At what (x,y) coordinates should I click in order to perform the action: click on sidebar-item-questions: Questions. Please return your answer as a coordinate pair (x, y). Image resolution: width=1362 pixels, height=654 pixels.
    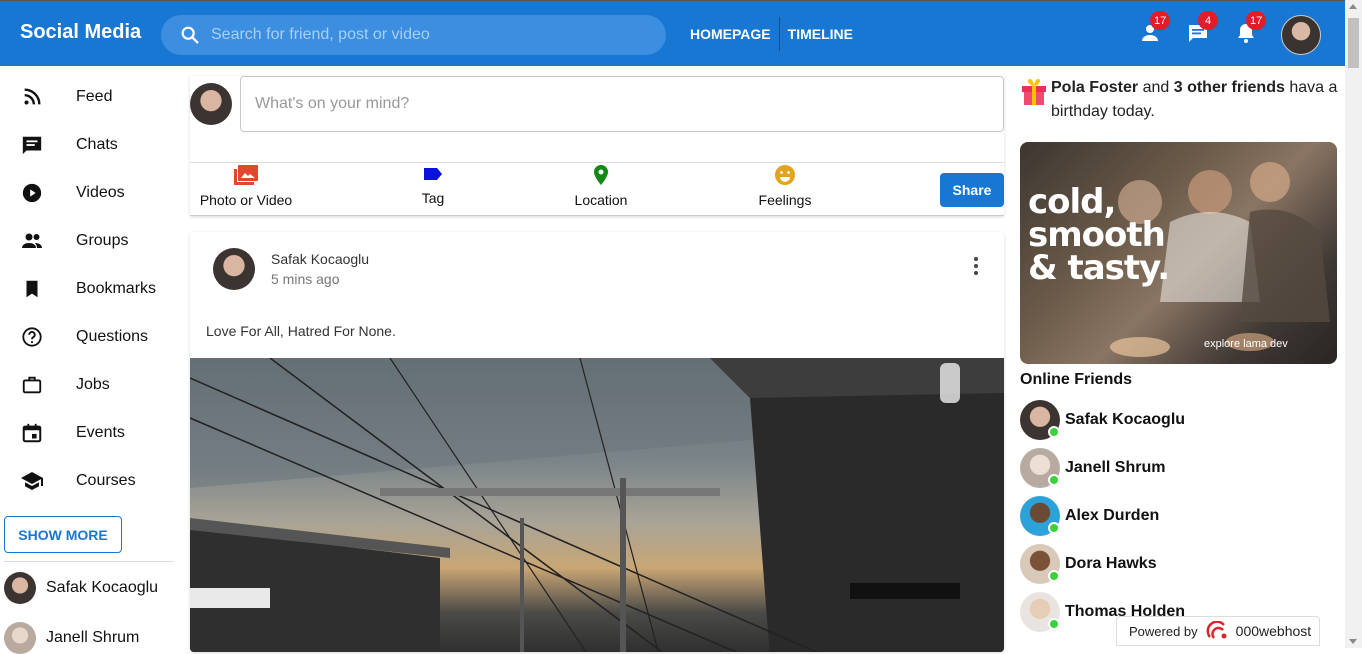
    Looking at the image, I should click on (84, 337).